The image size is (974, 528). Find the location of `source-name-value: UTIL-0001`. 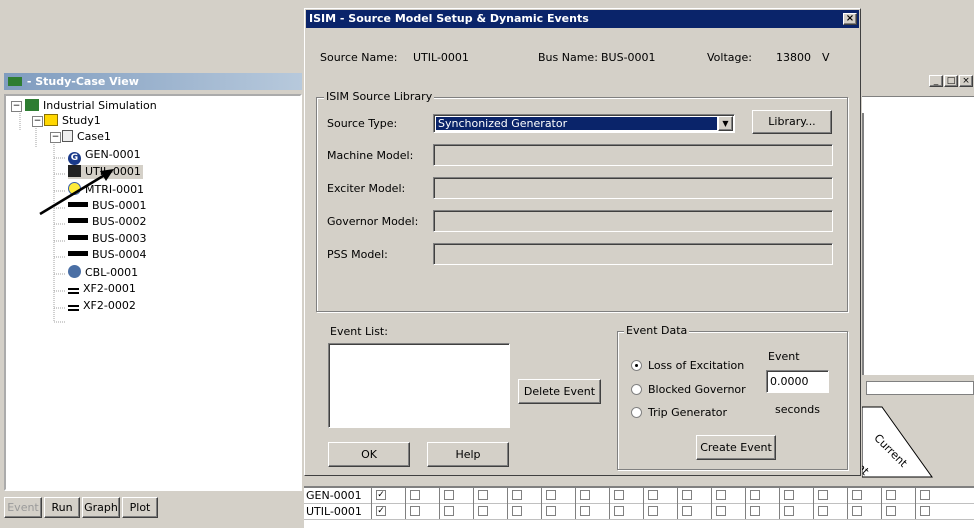

source-name-value: UTIL-0001 is located at coordinates (441, 57).